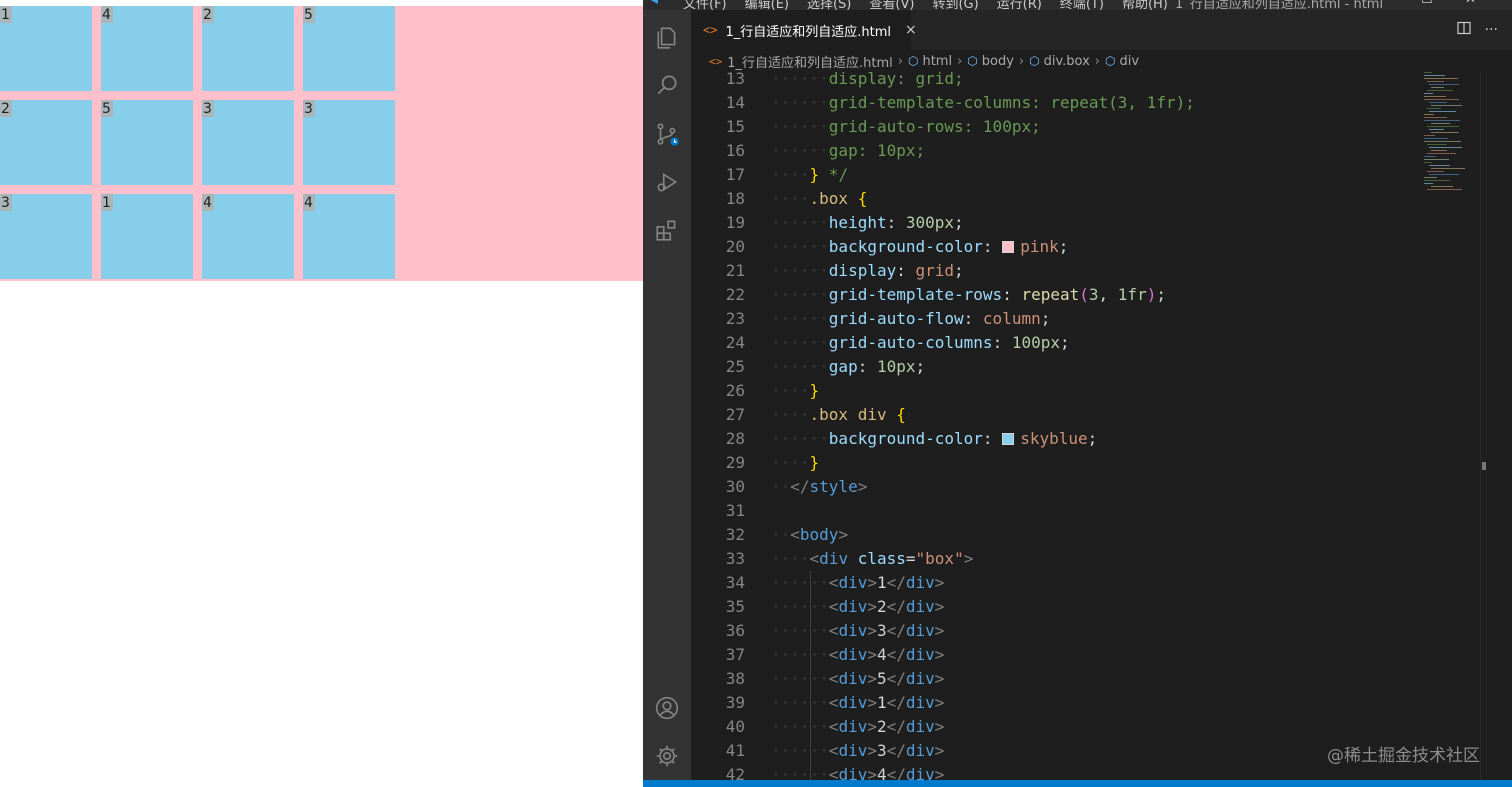 The width and height of the screenshot is (1512, 787). I want to click on menu-item: 转到(G), so click(955, 5).